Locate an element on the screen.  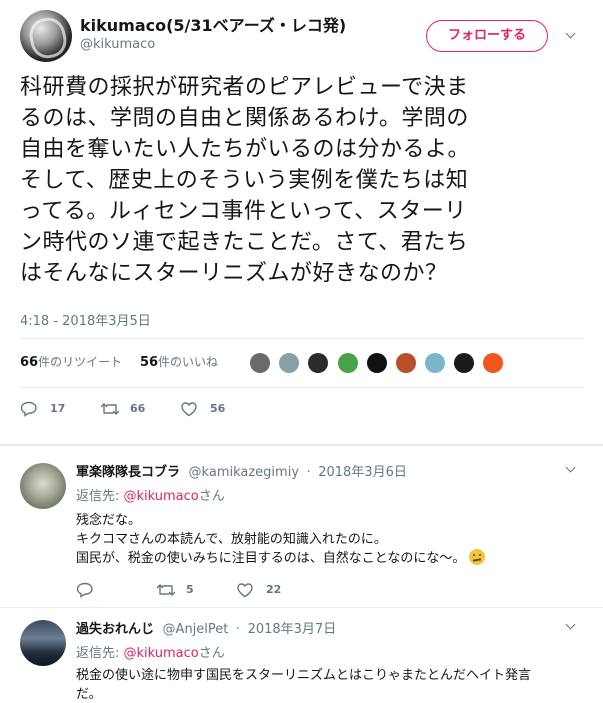
like-count: 56 is located at coordinates (149, 362).